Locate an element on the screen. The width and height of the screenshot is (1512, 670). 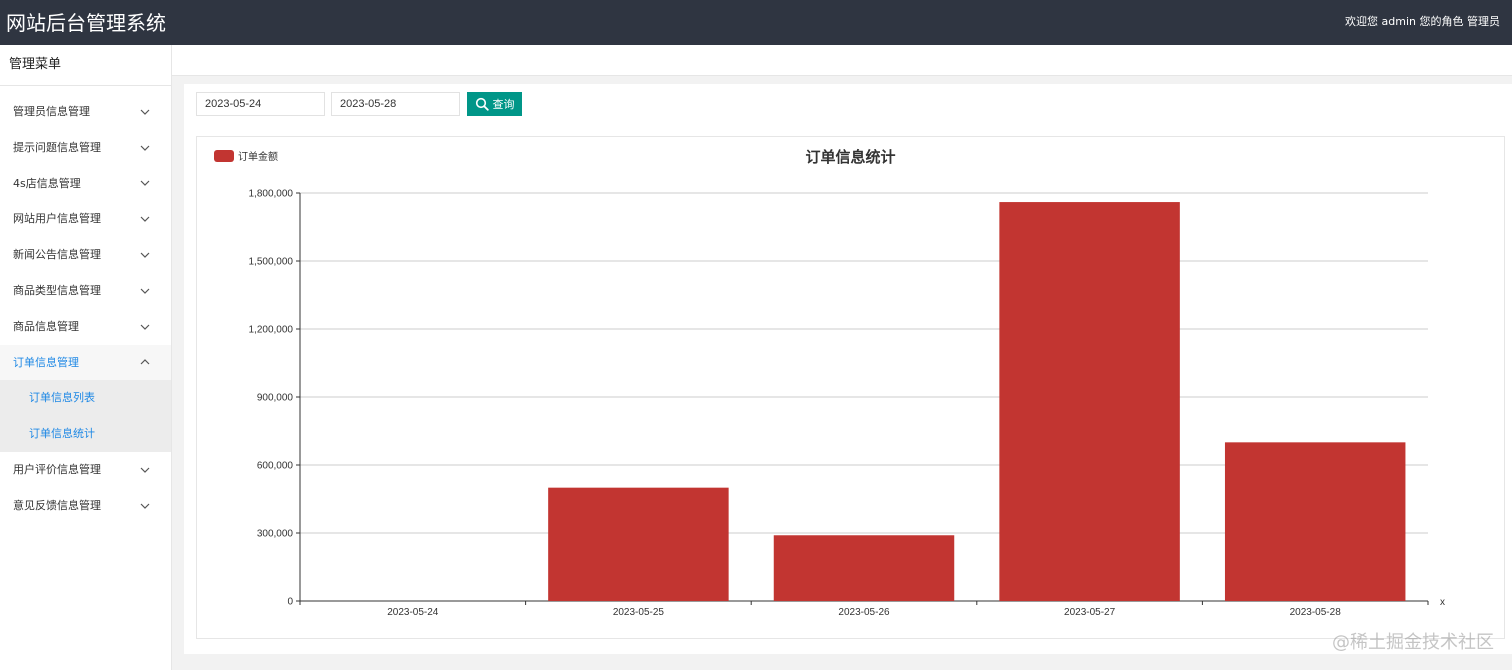
sidebar-item-label: 4s店信息管理 is located at coordinates (47, 183).